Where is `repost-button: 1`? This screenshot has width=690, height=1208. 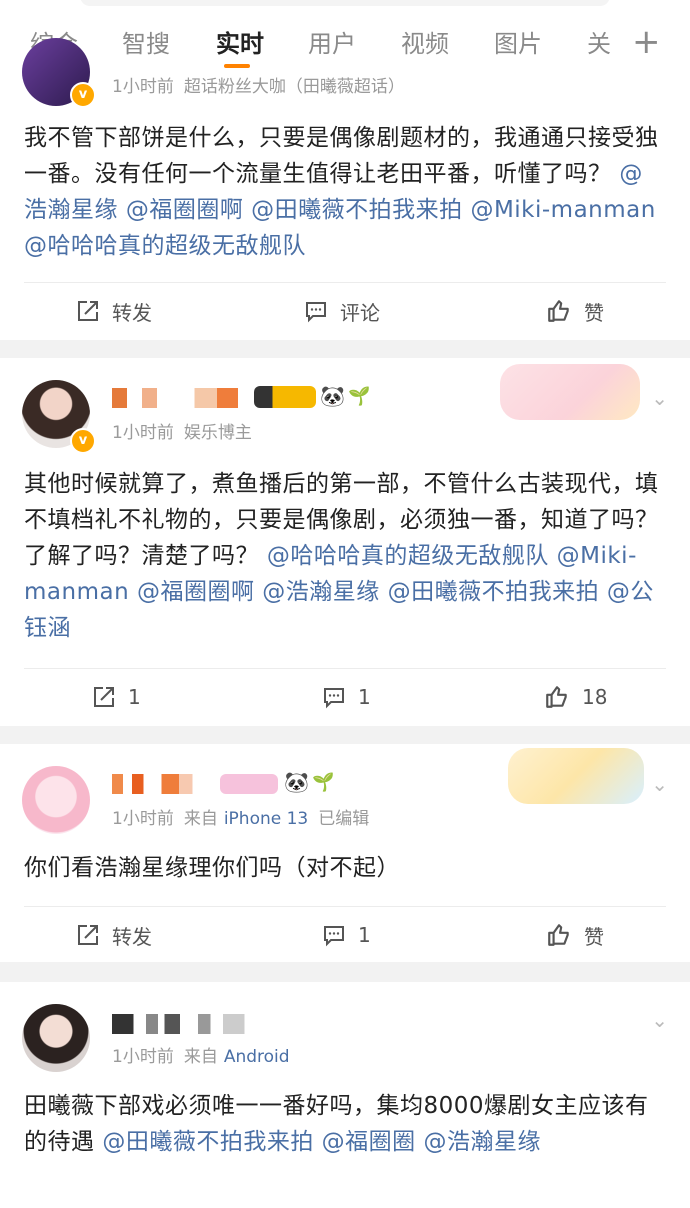 repost-button: 1 is located at coordinates (116, 697).